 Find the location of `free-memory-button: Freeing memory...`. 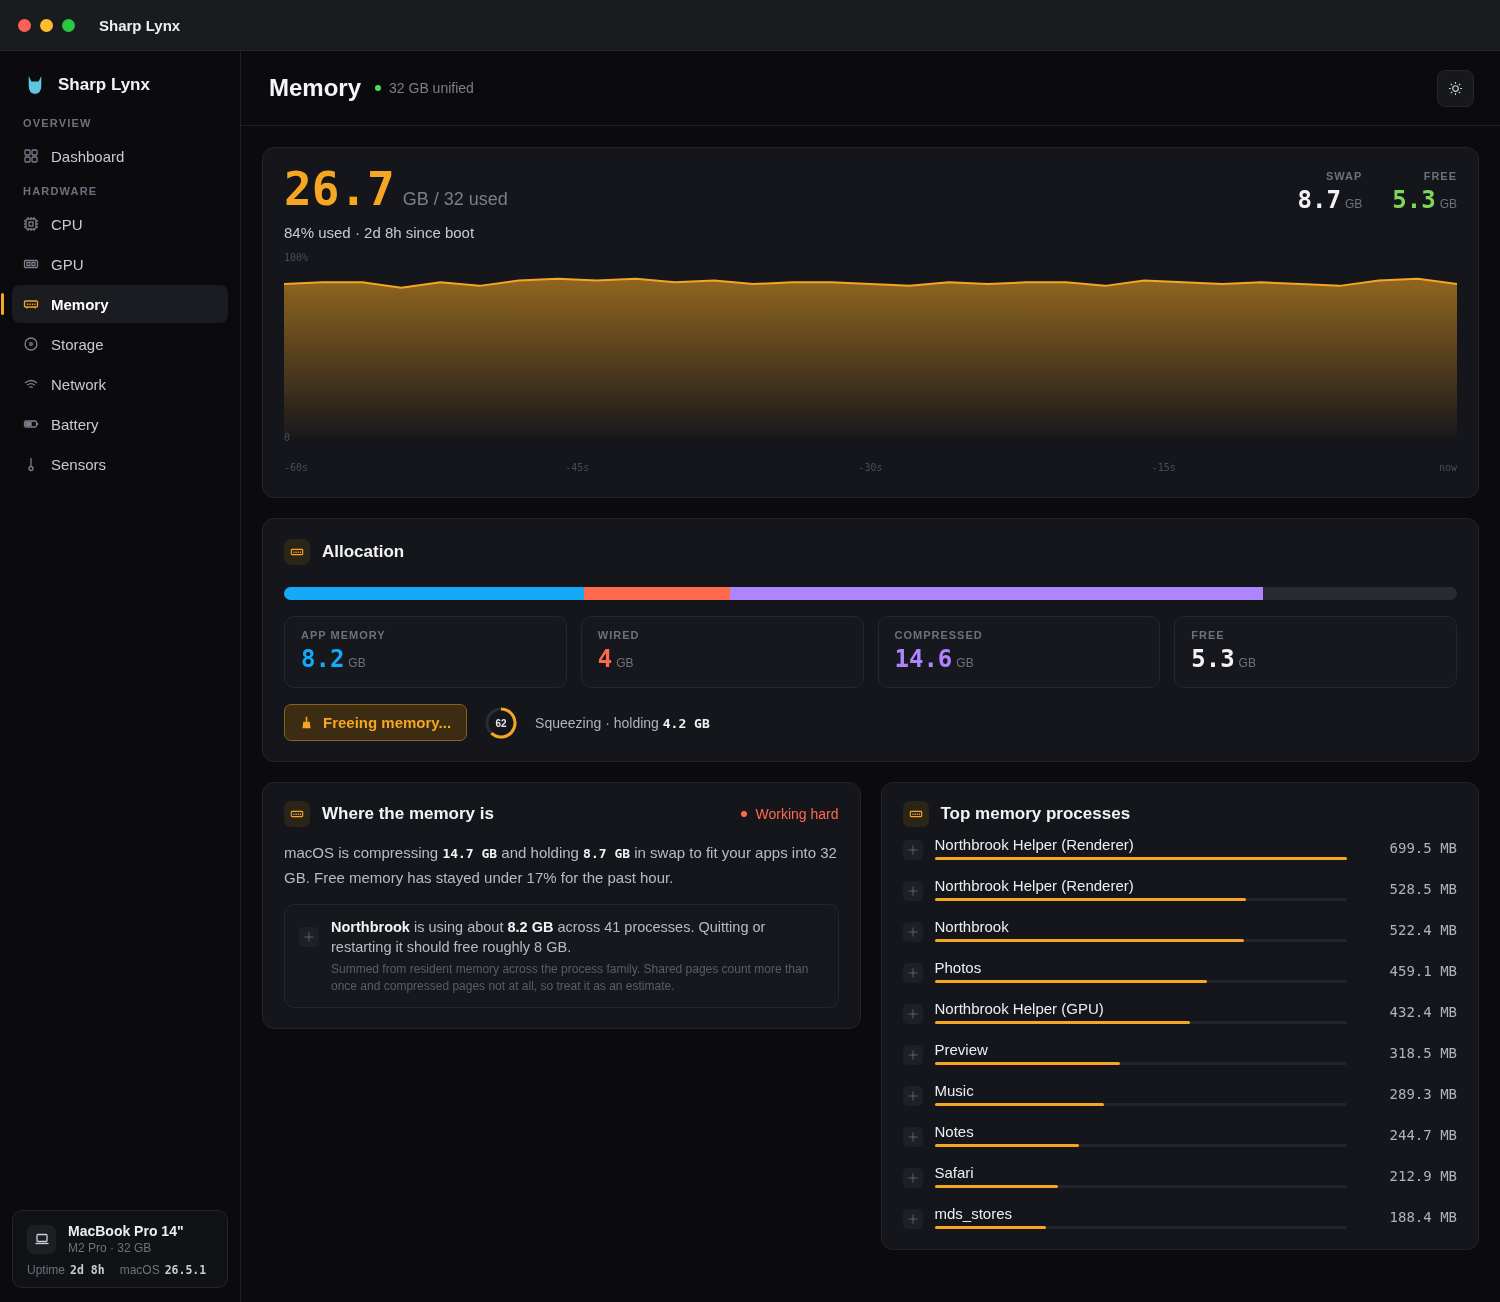

free-memory-button: Freeing memory... is located at coordinates (376, 722).